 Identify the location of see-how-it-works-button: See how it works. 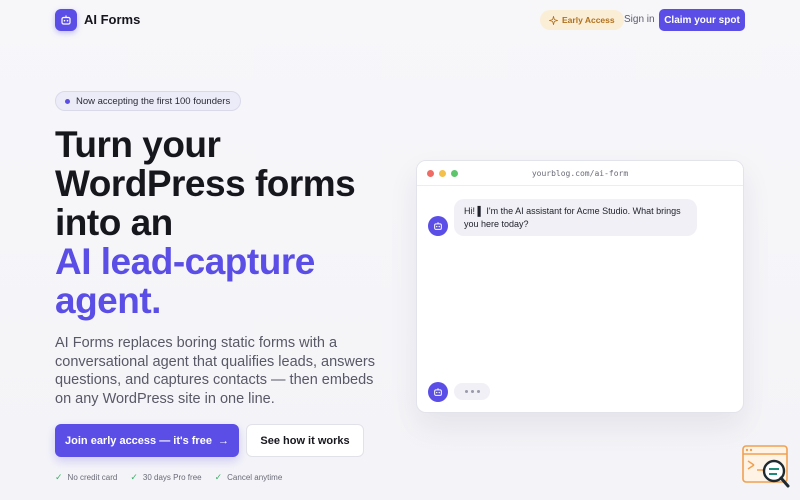
(305, 440).